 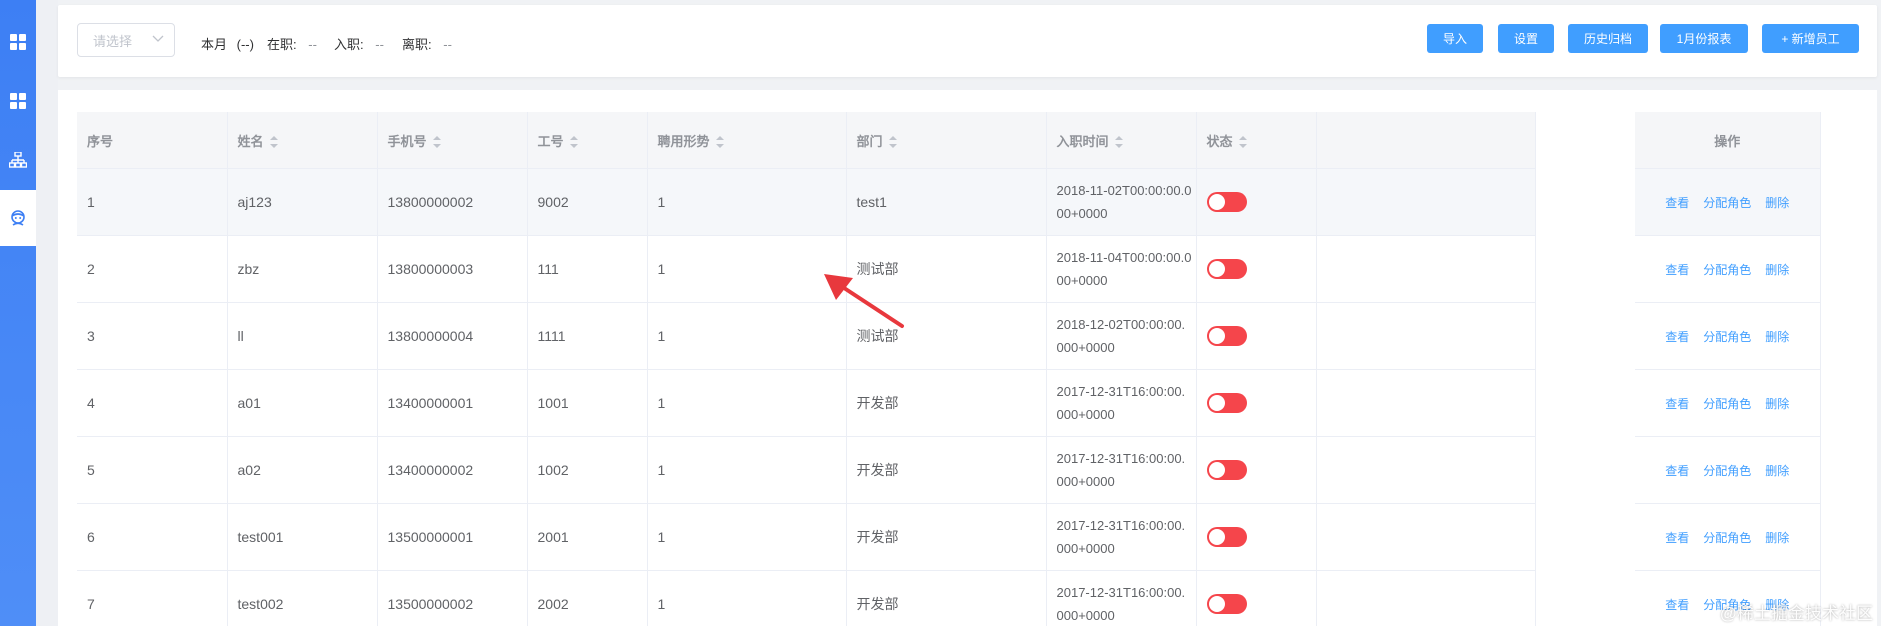 What do you see at coordinates (18, 313) in the screenshot?
I see `sidebar` at bounding box center [18, 313].